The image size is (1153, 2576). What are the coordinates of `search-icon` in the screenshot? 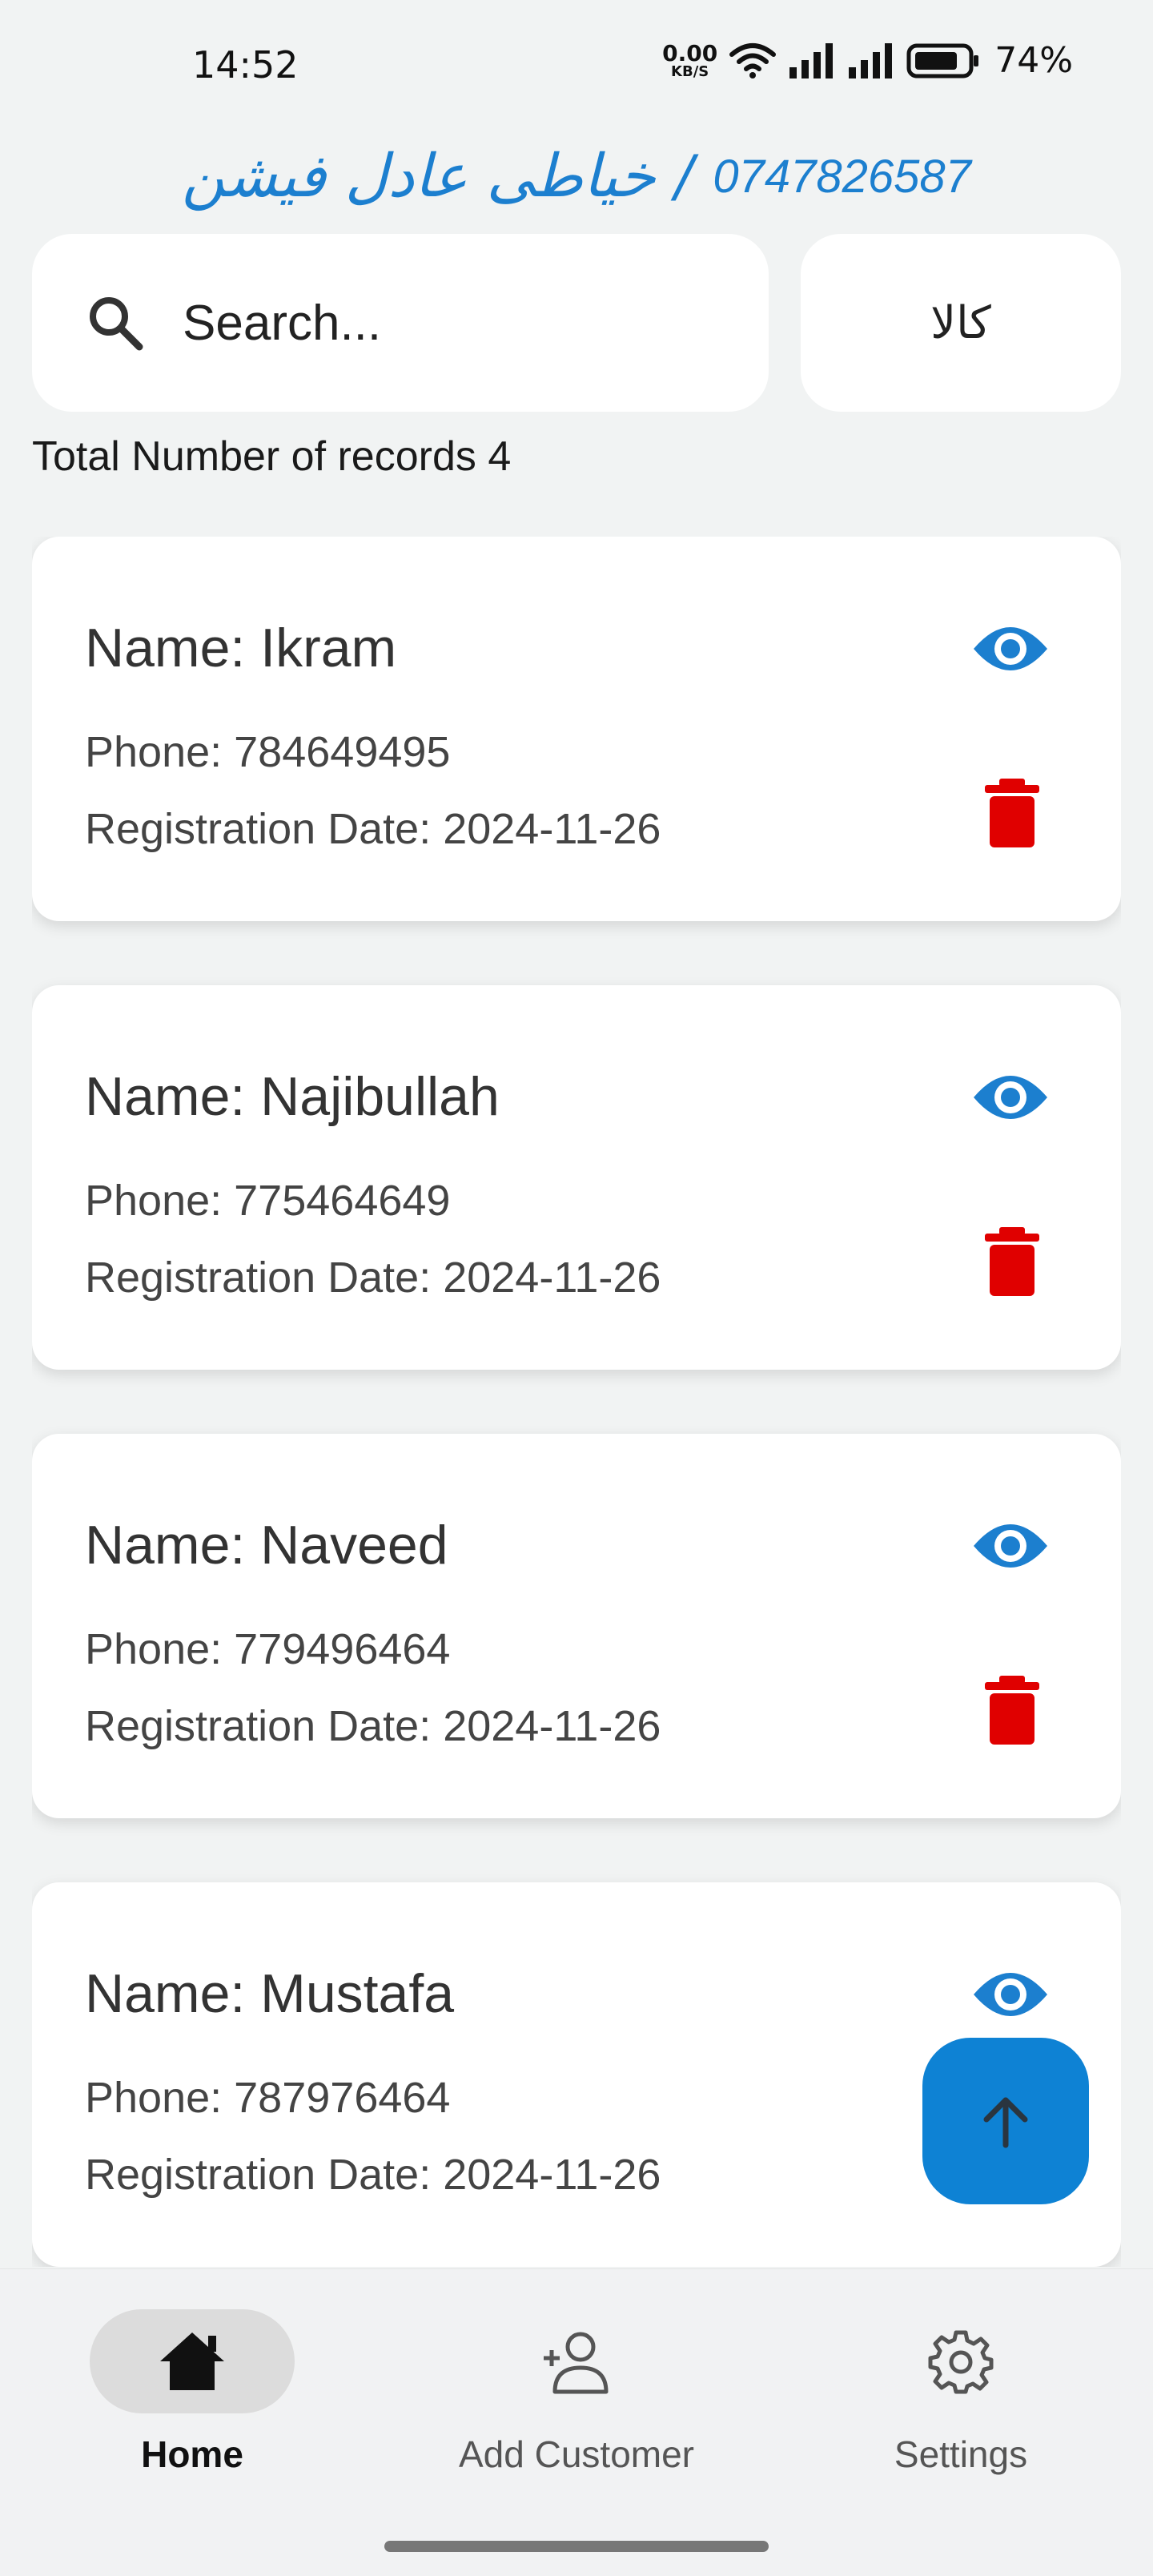 It's located at (116, 324).